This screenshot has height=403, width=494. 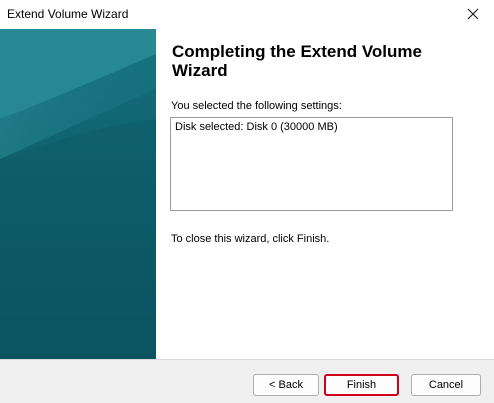 What do you see at coordinates (250, 239) in the screenshot?
I see `close-hint-text: To close this wizard, click Finish.` at bounding box center [250, 239].